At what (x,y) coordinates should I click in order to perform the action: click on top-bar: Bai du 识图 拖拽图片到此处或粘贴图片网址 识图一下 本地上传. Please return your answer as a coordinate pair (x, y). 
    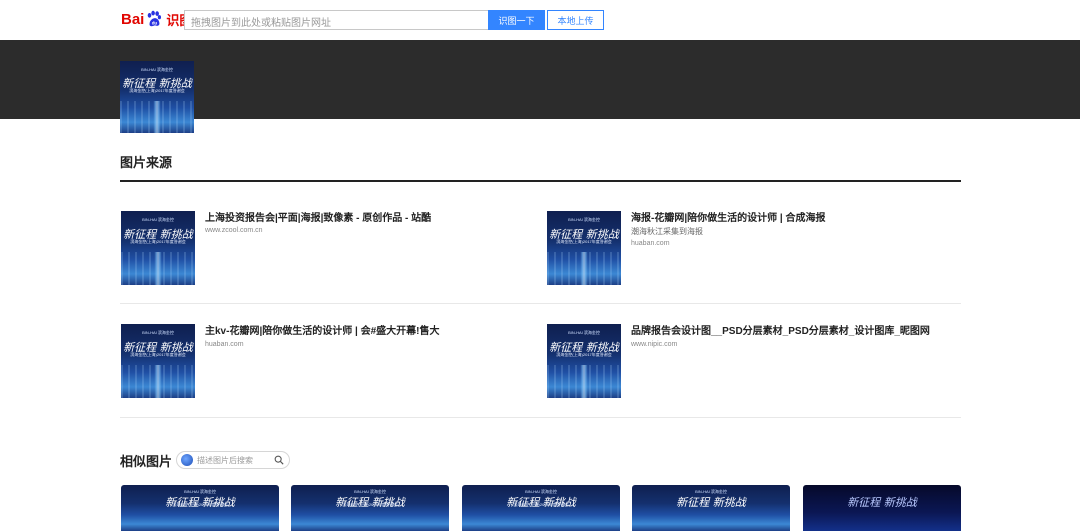
    Looking at the image, I should click on (540, 20).